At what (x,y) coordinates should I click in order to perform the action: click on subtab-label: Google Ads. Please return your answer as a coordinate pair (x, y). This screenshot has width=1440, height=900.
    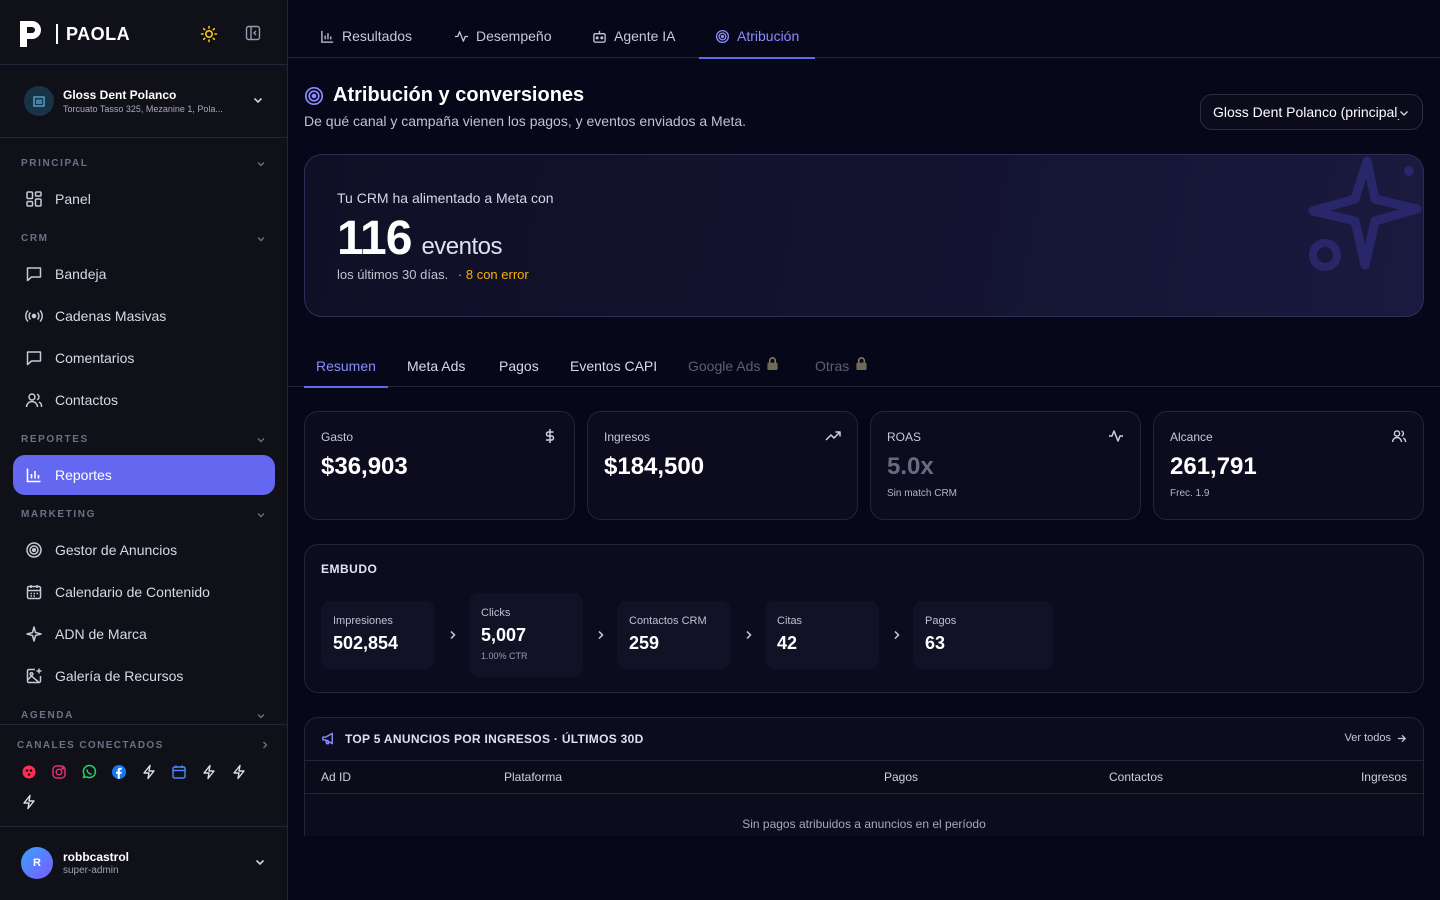
    Looking at the image, I should click on (724, 366).